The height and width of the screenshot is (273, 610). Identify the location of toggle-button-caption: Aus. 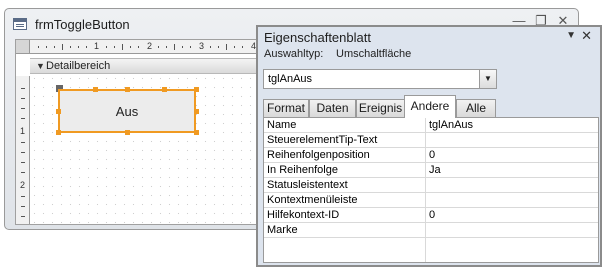
(127, 111).